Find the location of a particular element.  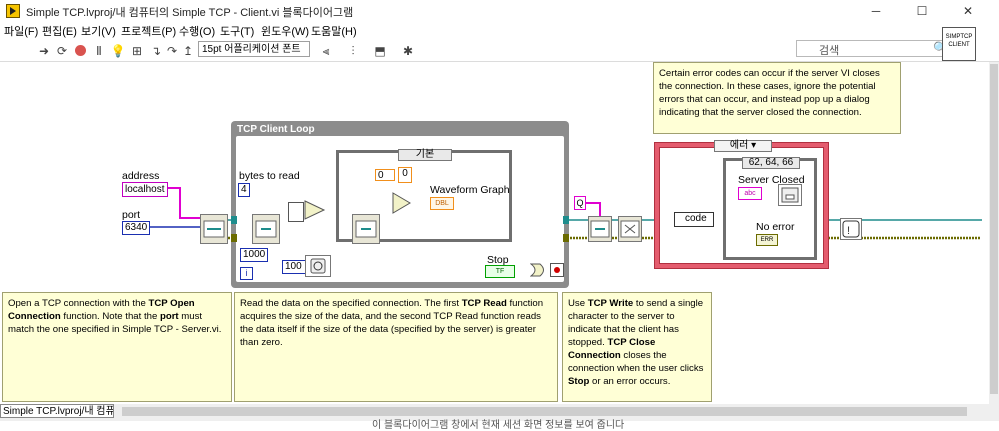

menu-project: 프로젝트(P) is located at coordinates (148, 31).